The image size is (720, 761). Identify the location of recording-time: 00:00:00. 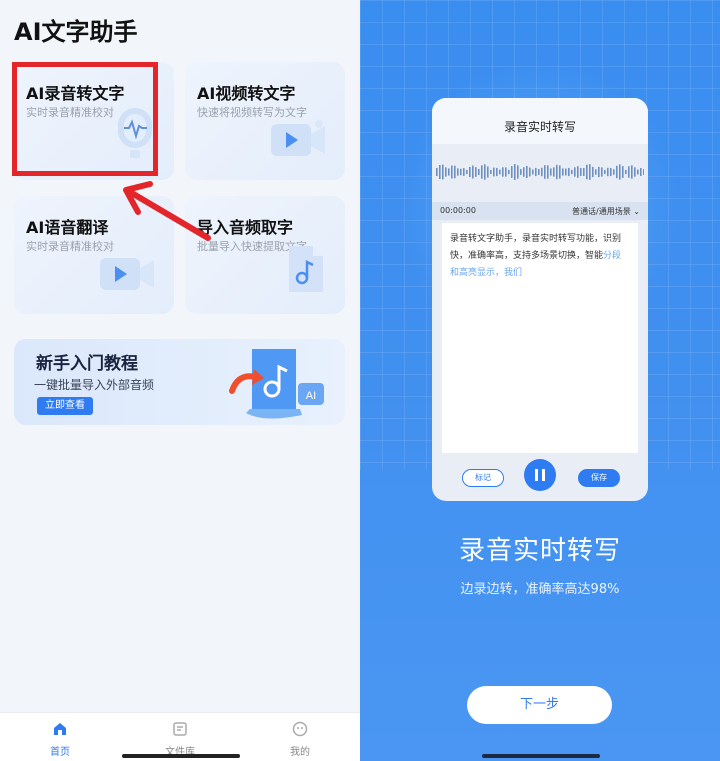
(458, 210).